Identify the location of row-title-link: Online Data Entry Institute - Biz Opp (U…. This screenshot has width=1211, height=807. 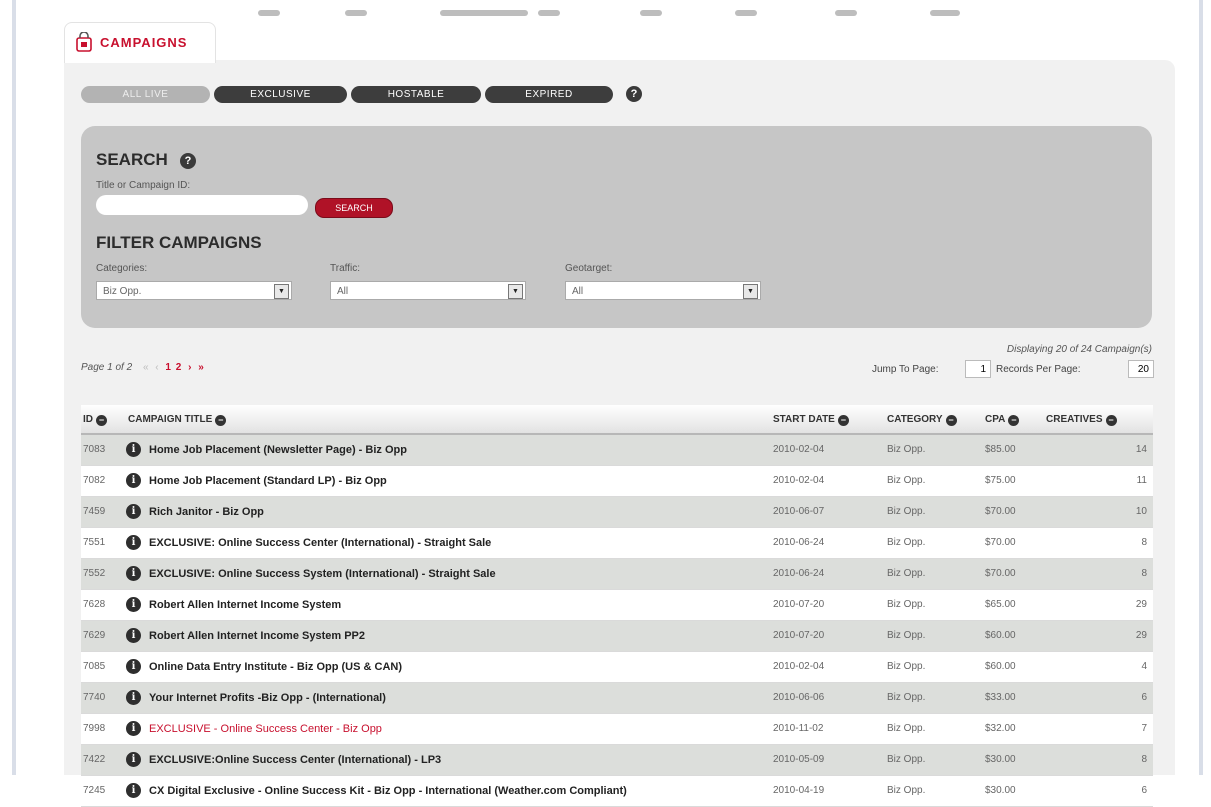
(275, 667).